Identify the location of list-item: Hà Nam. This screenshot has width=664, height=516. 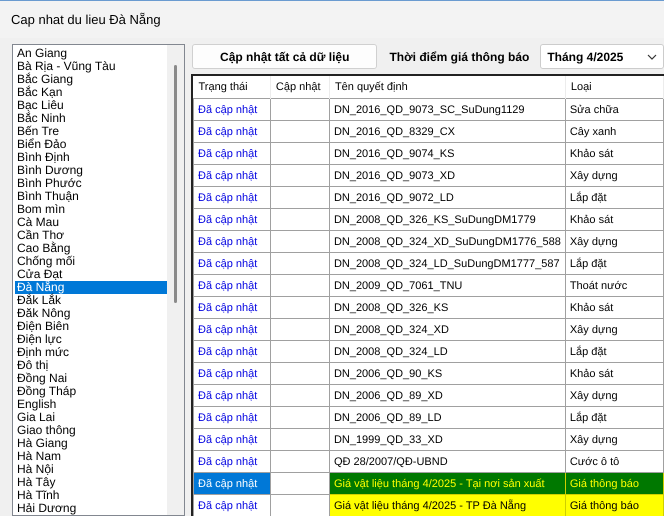
(91, 456).